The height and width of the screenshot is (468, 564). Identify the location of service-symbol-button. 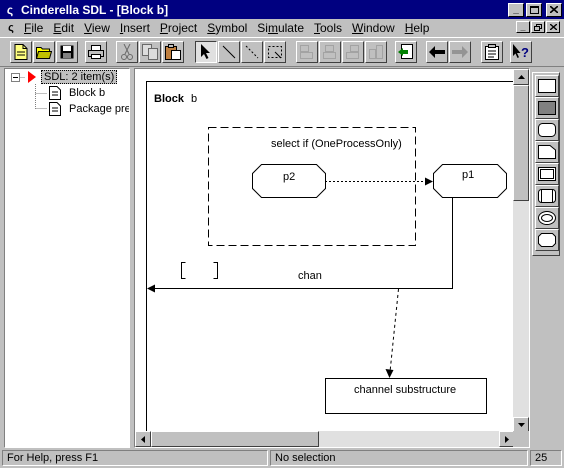
(547, 218).